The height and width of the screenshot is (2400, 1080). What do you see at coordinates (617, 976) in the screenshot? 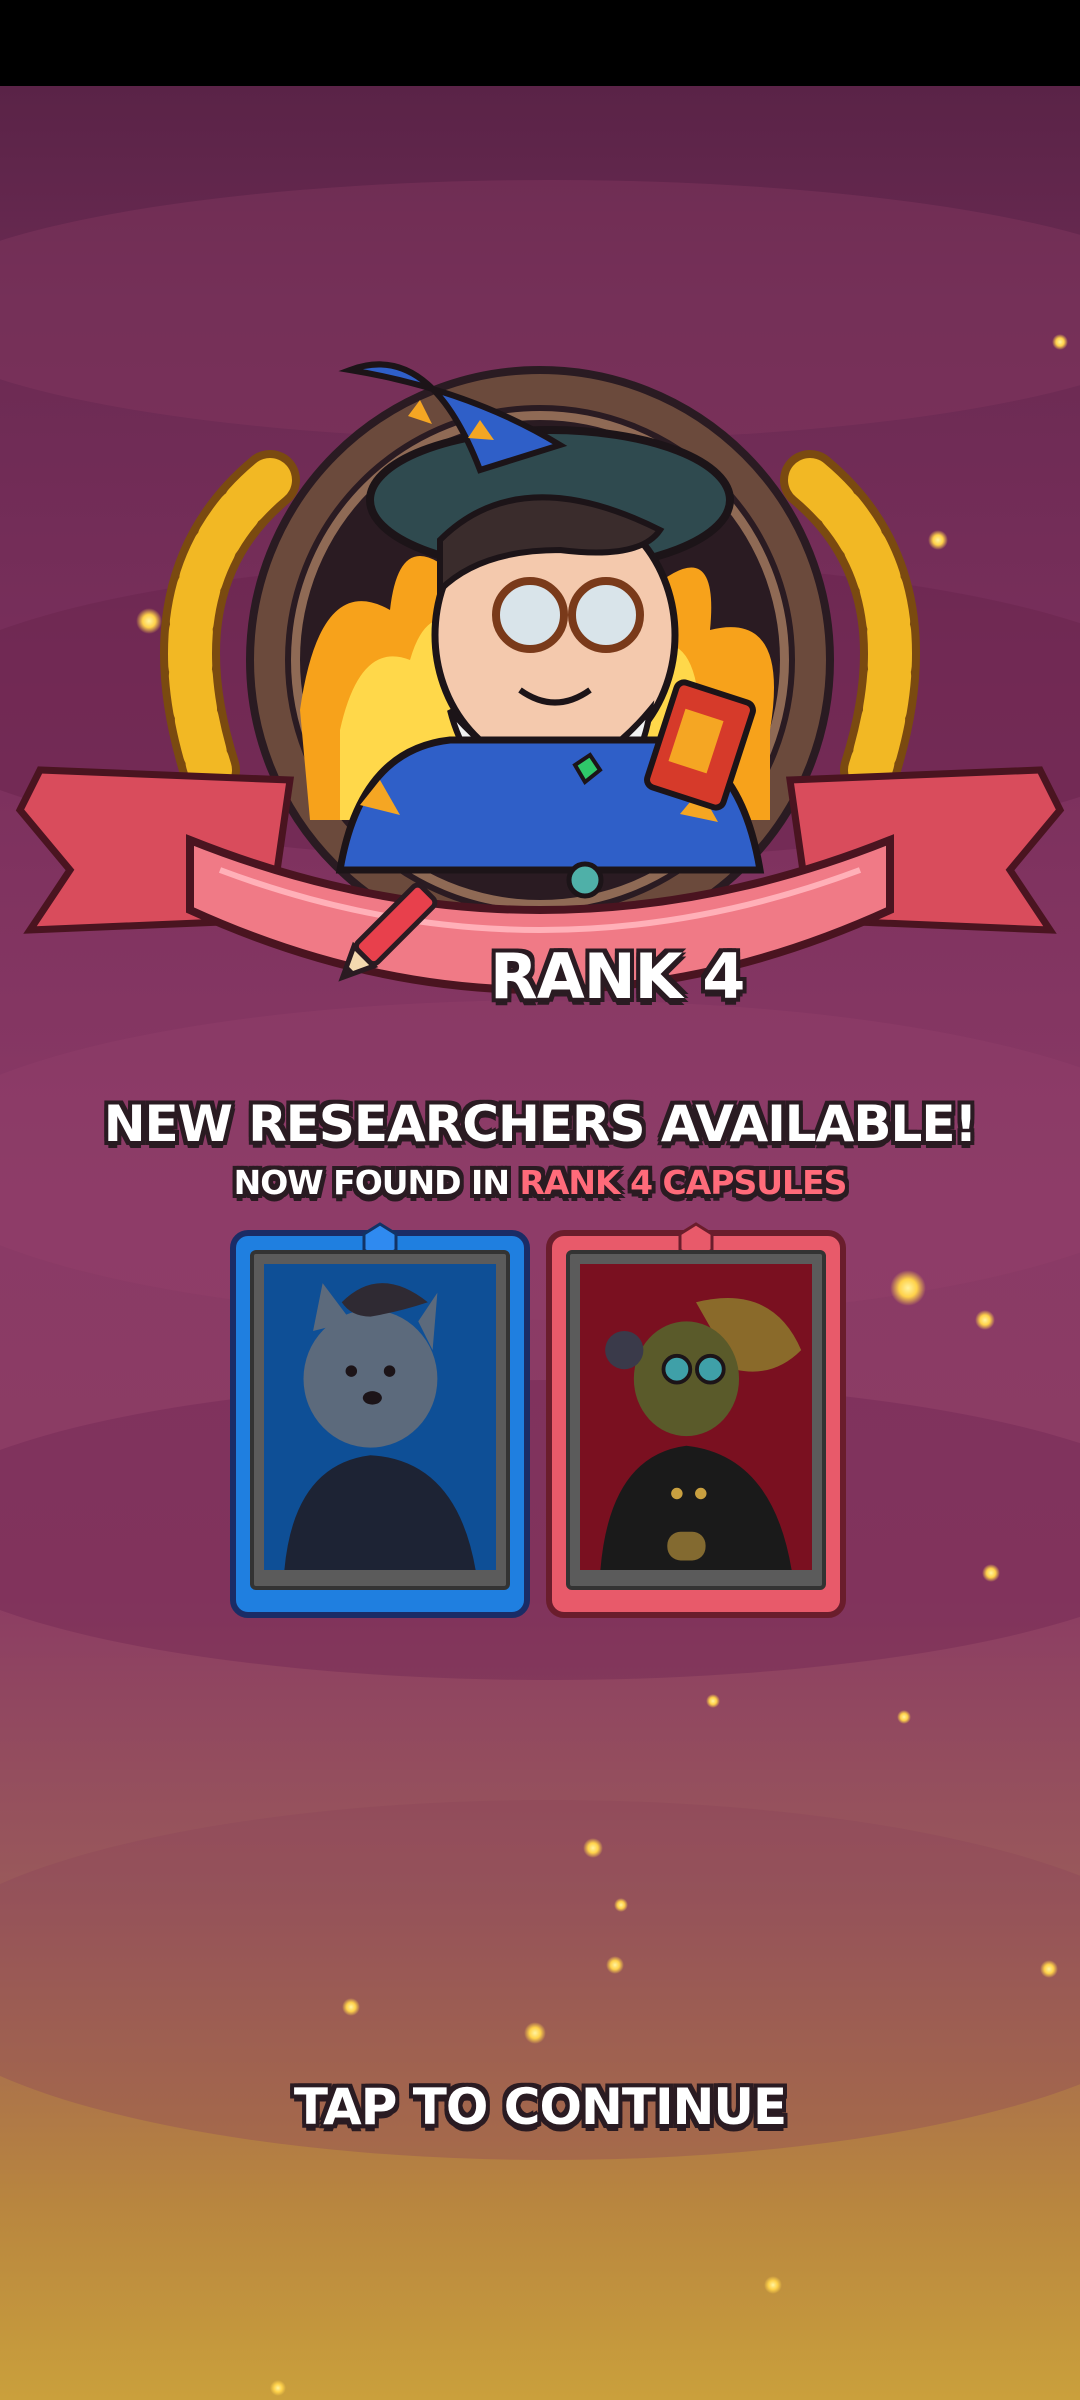
I see `rank-label: RANK 4` at bounding box center [617, 976].